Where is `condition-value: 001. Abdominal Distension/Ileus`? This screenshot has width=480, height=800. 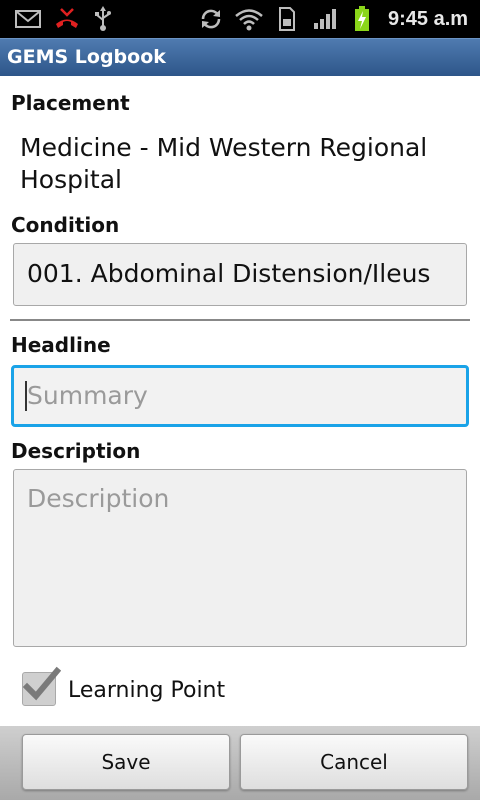 condition-value: 001. Abdominal Distension/Ileus is located at coordinates (229, 273).